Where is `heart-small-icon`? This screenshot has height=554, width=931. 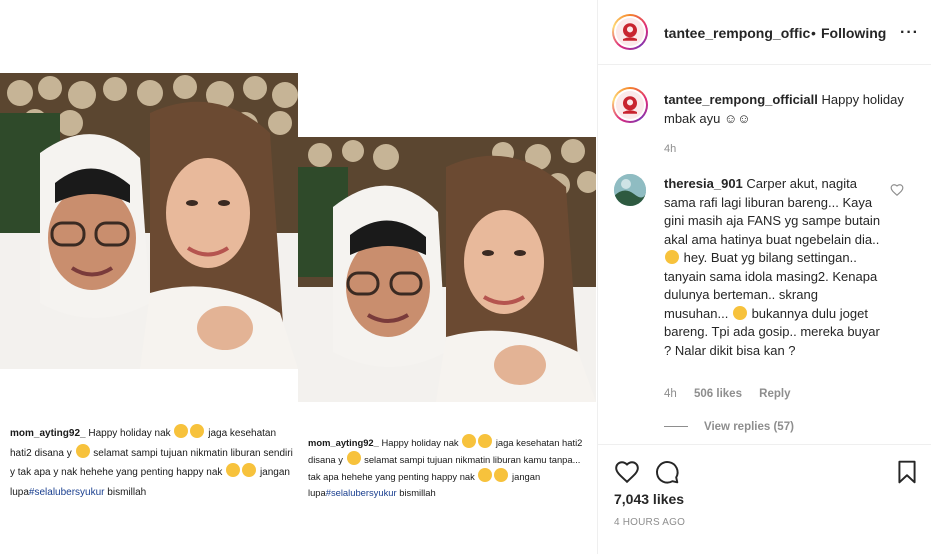
heart-small-icon is located at coordinates (897, 190).